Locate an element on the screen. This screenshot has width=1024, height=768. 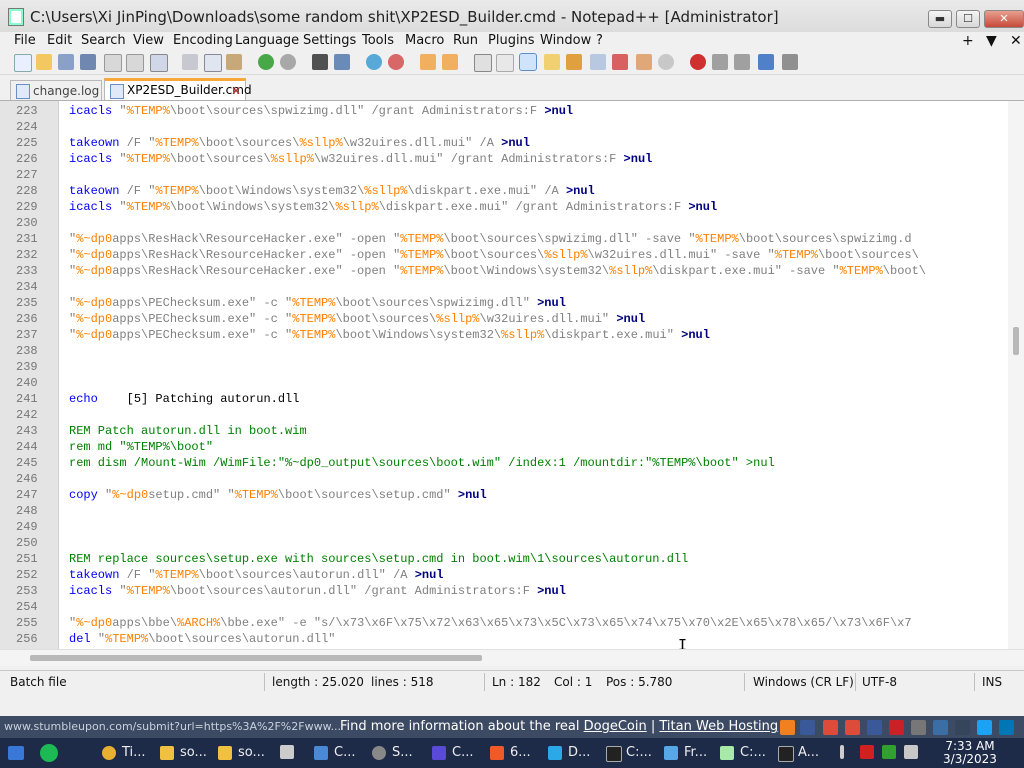
facebook-icon is located at coordinates (807, 727).